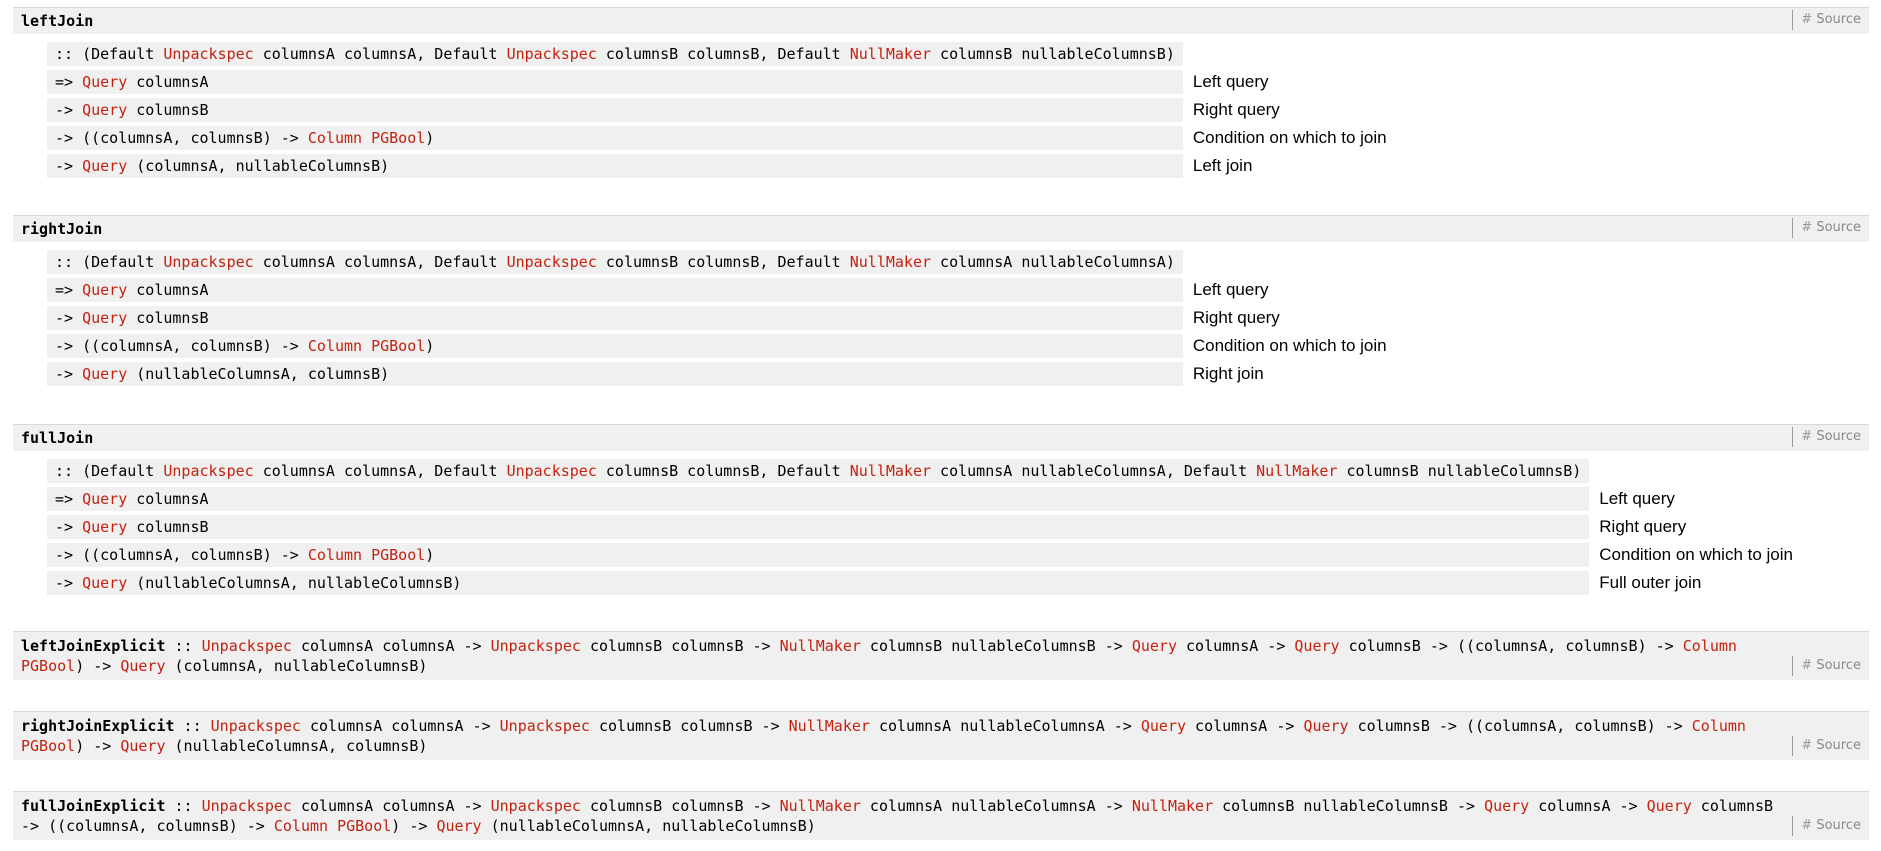 This screenshot has width=1881, height=851. I want to click on function-name-leftjoin: leftJoin, so click(57, 21).